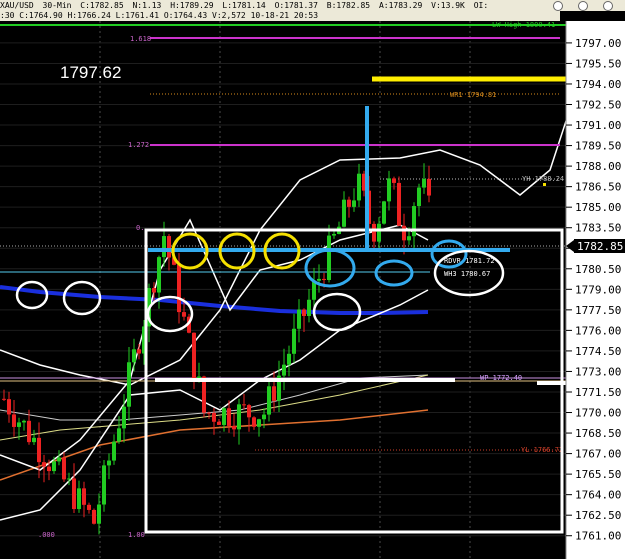 The height and width of the screenshot is (559, 625). I want to click on price-tick-label: 1783.50, so click(598, 228).